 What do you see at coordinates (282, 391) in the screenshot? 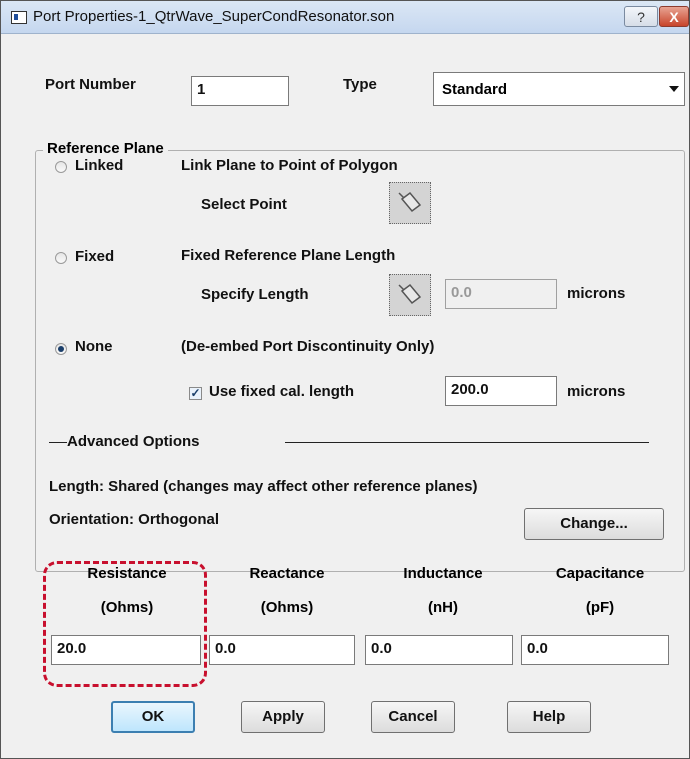
I see `use-fixed-cal-label: Use fixed cal. length` at bounding box center [282, 391].